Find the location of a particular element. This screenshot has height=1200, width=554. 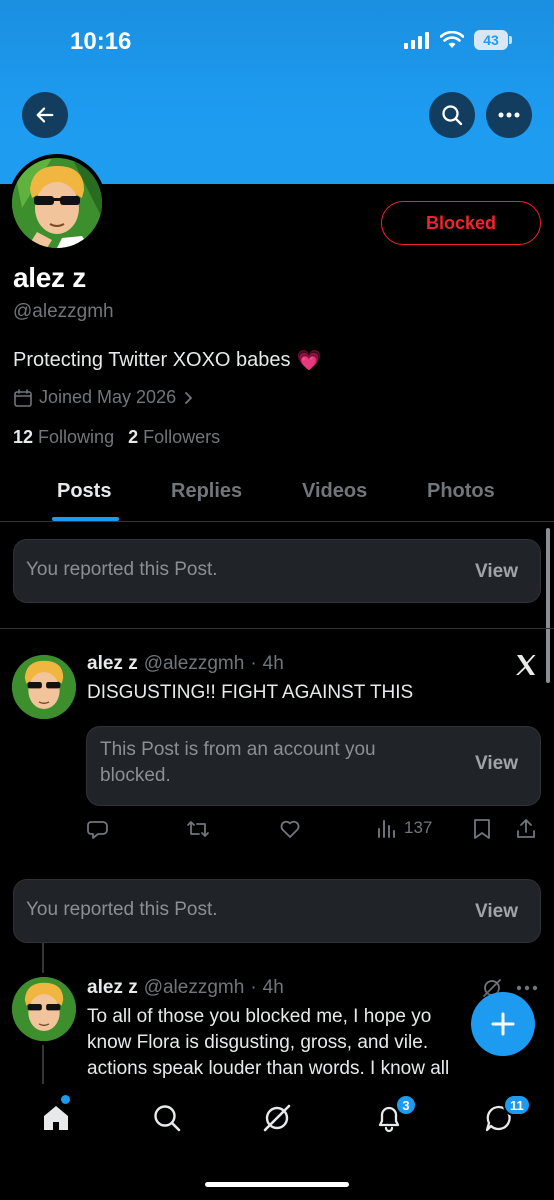

followers-link: 2 Followers is located at coordinates (174, 437).